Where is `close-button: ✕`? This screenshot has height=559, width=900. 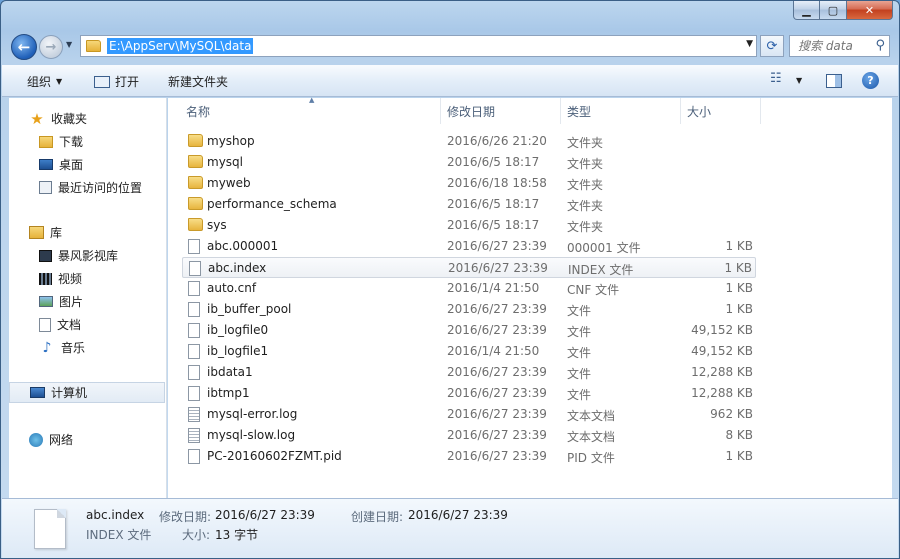
close-button: ✕ is located at coordinates (870, 10).